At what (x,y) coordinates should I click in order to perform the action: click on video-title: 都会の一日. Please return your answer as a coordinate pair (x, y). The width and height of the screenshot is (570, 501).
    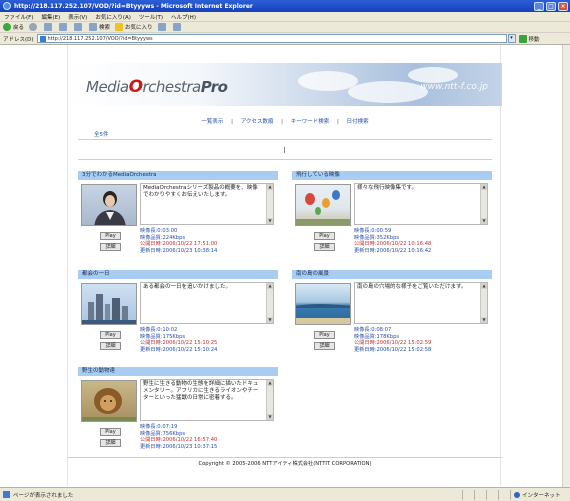
    Looking at the image, I should click on (178, 274).